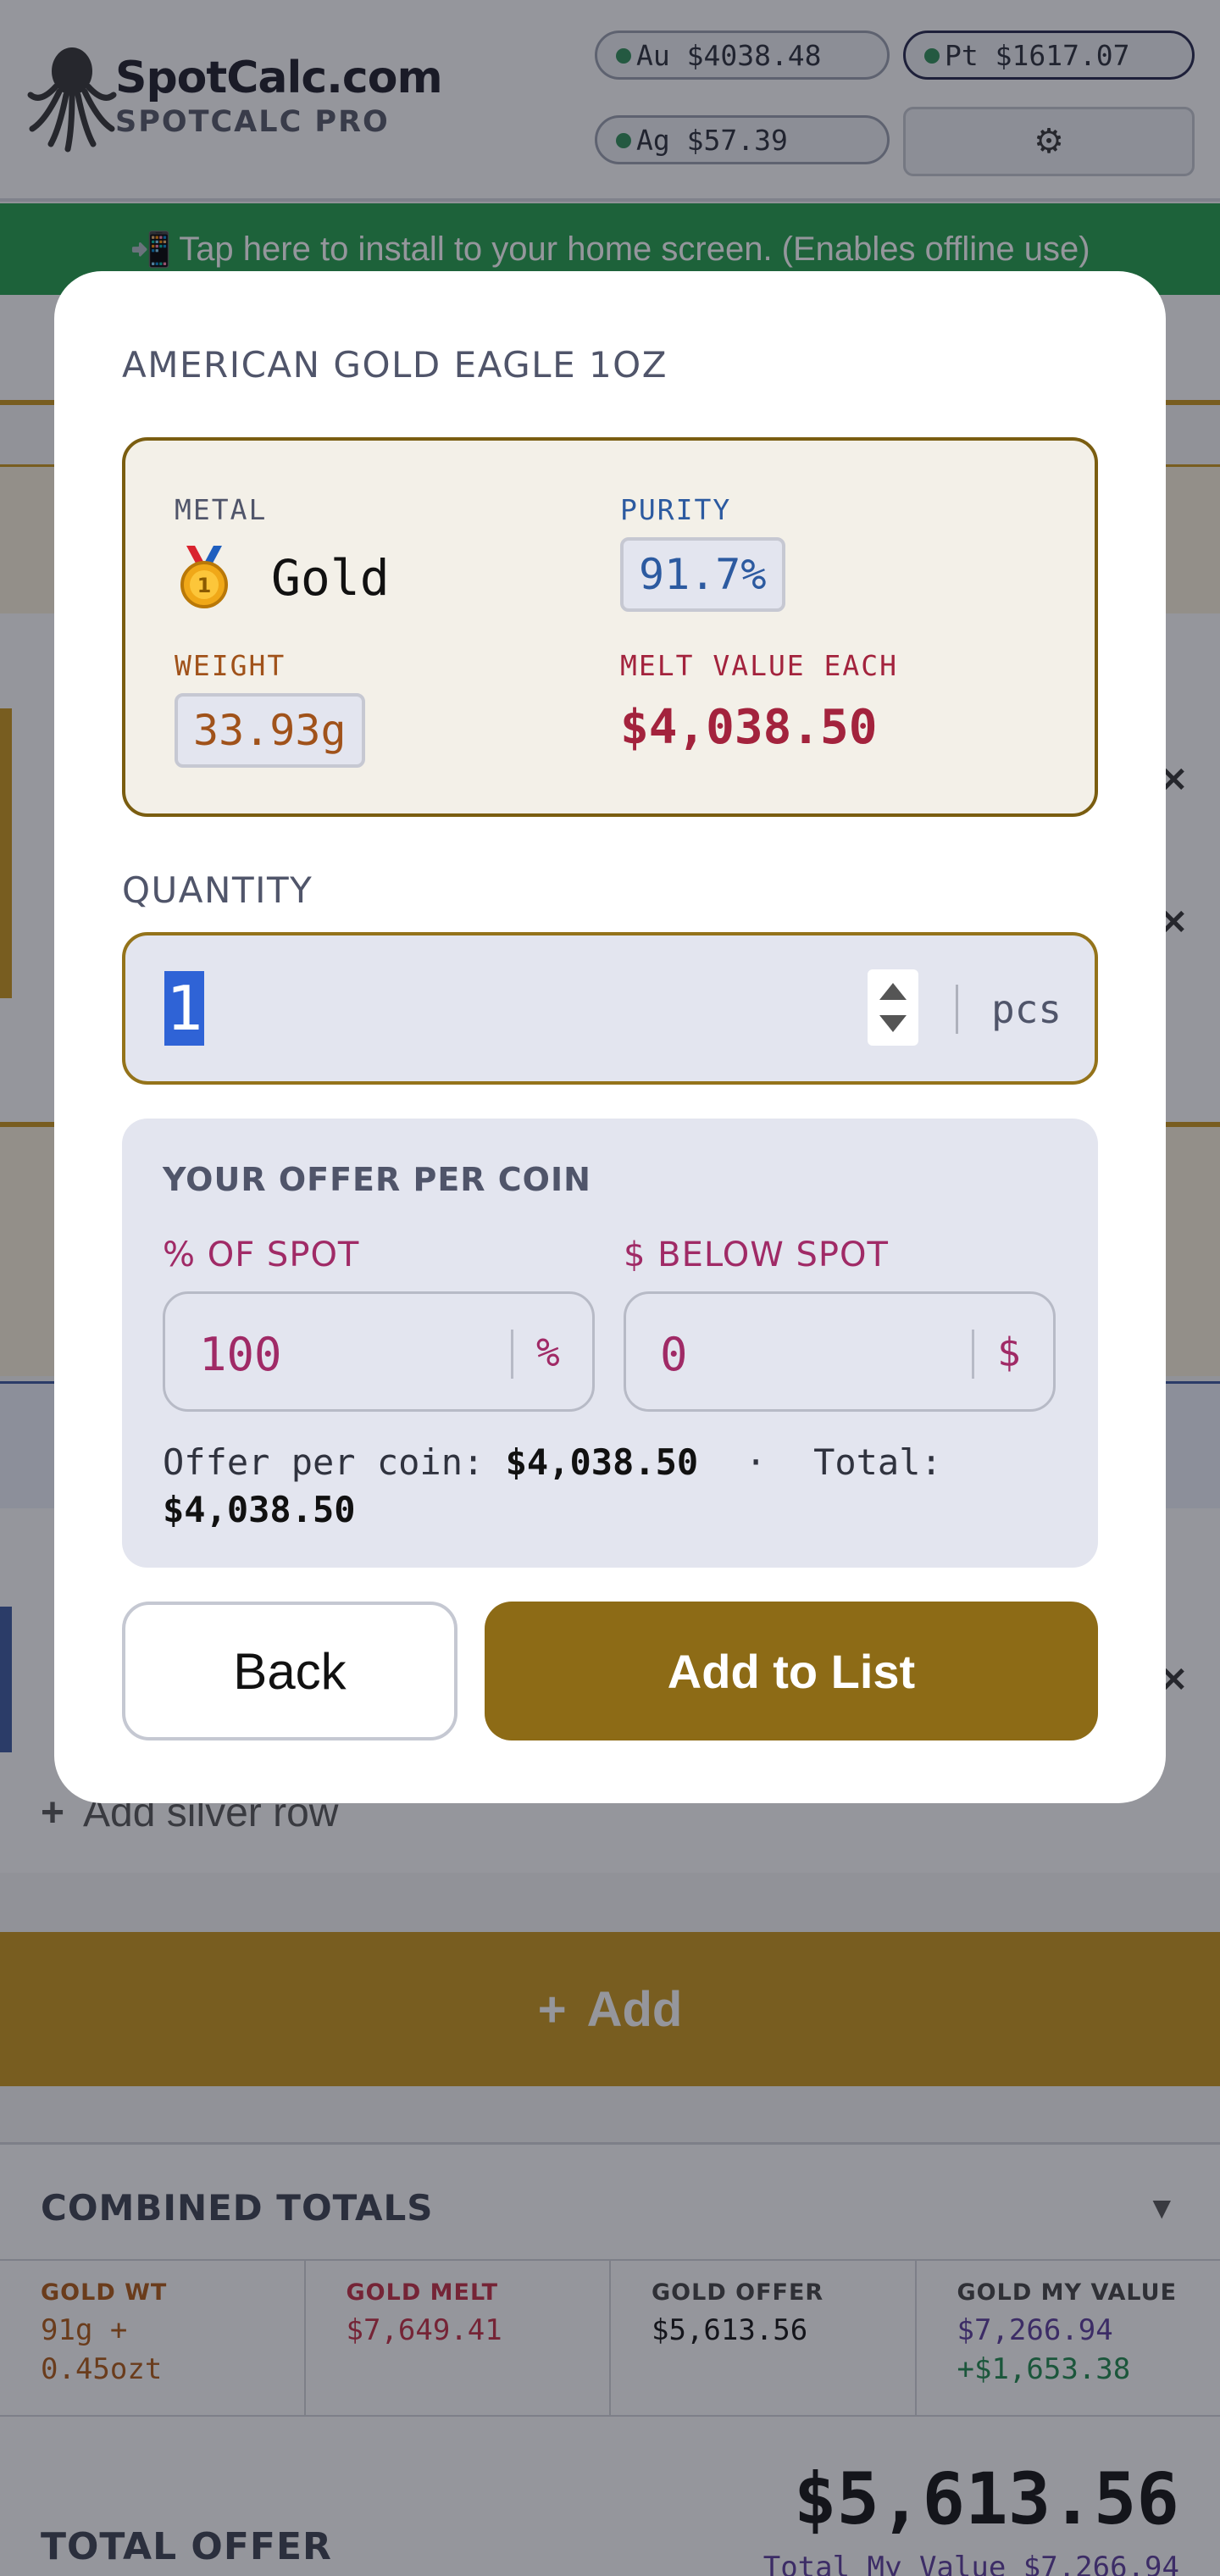 Image resolution: width=1220 pixels, height=2576 pixels. Describe the element at coordinates (610, 1009) in the screenshot. I see `quantity-input: 1 pcs` at that location.